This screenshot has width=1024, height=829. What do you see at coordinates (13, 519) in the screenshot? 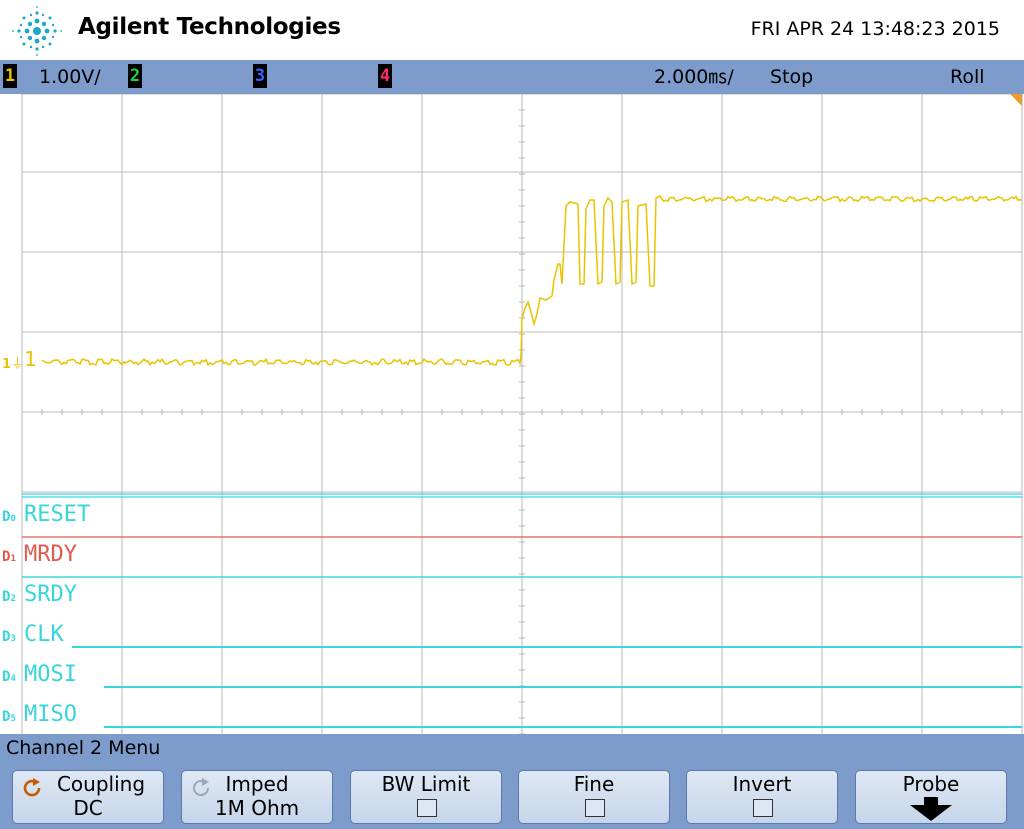
I see `digital-index: 0` at bounding box center [13, 519].